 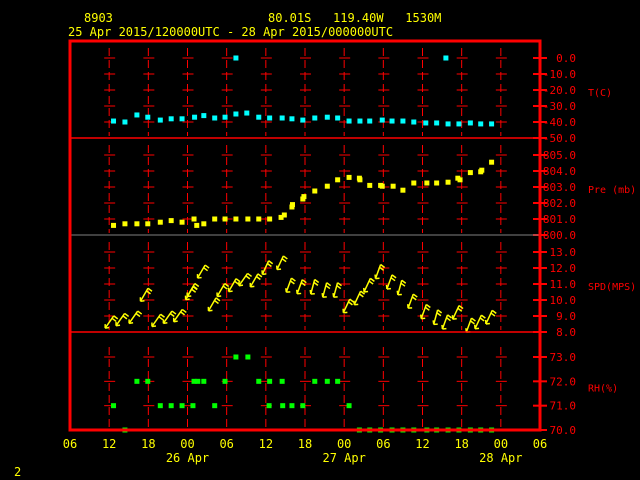 What do you see at coordinates (559, 106) in the screenshot?
I see `y-tick-label: -30.0` at bounding box center [559, 106].